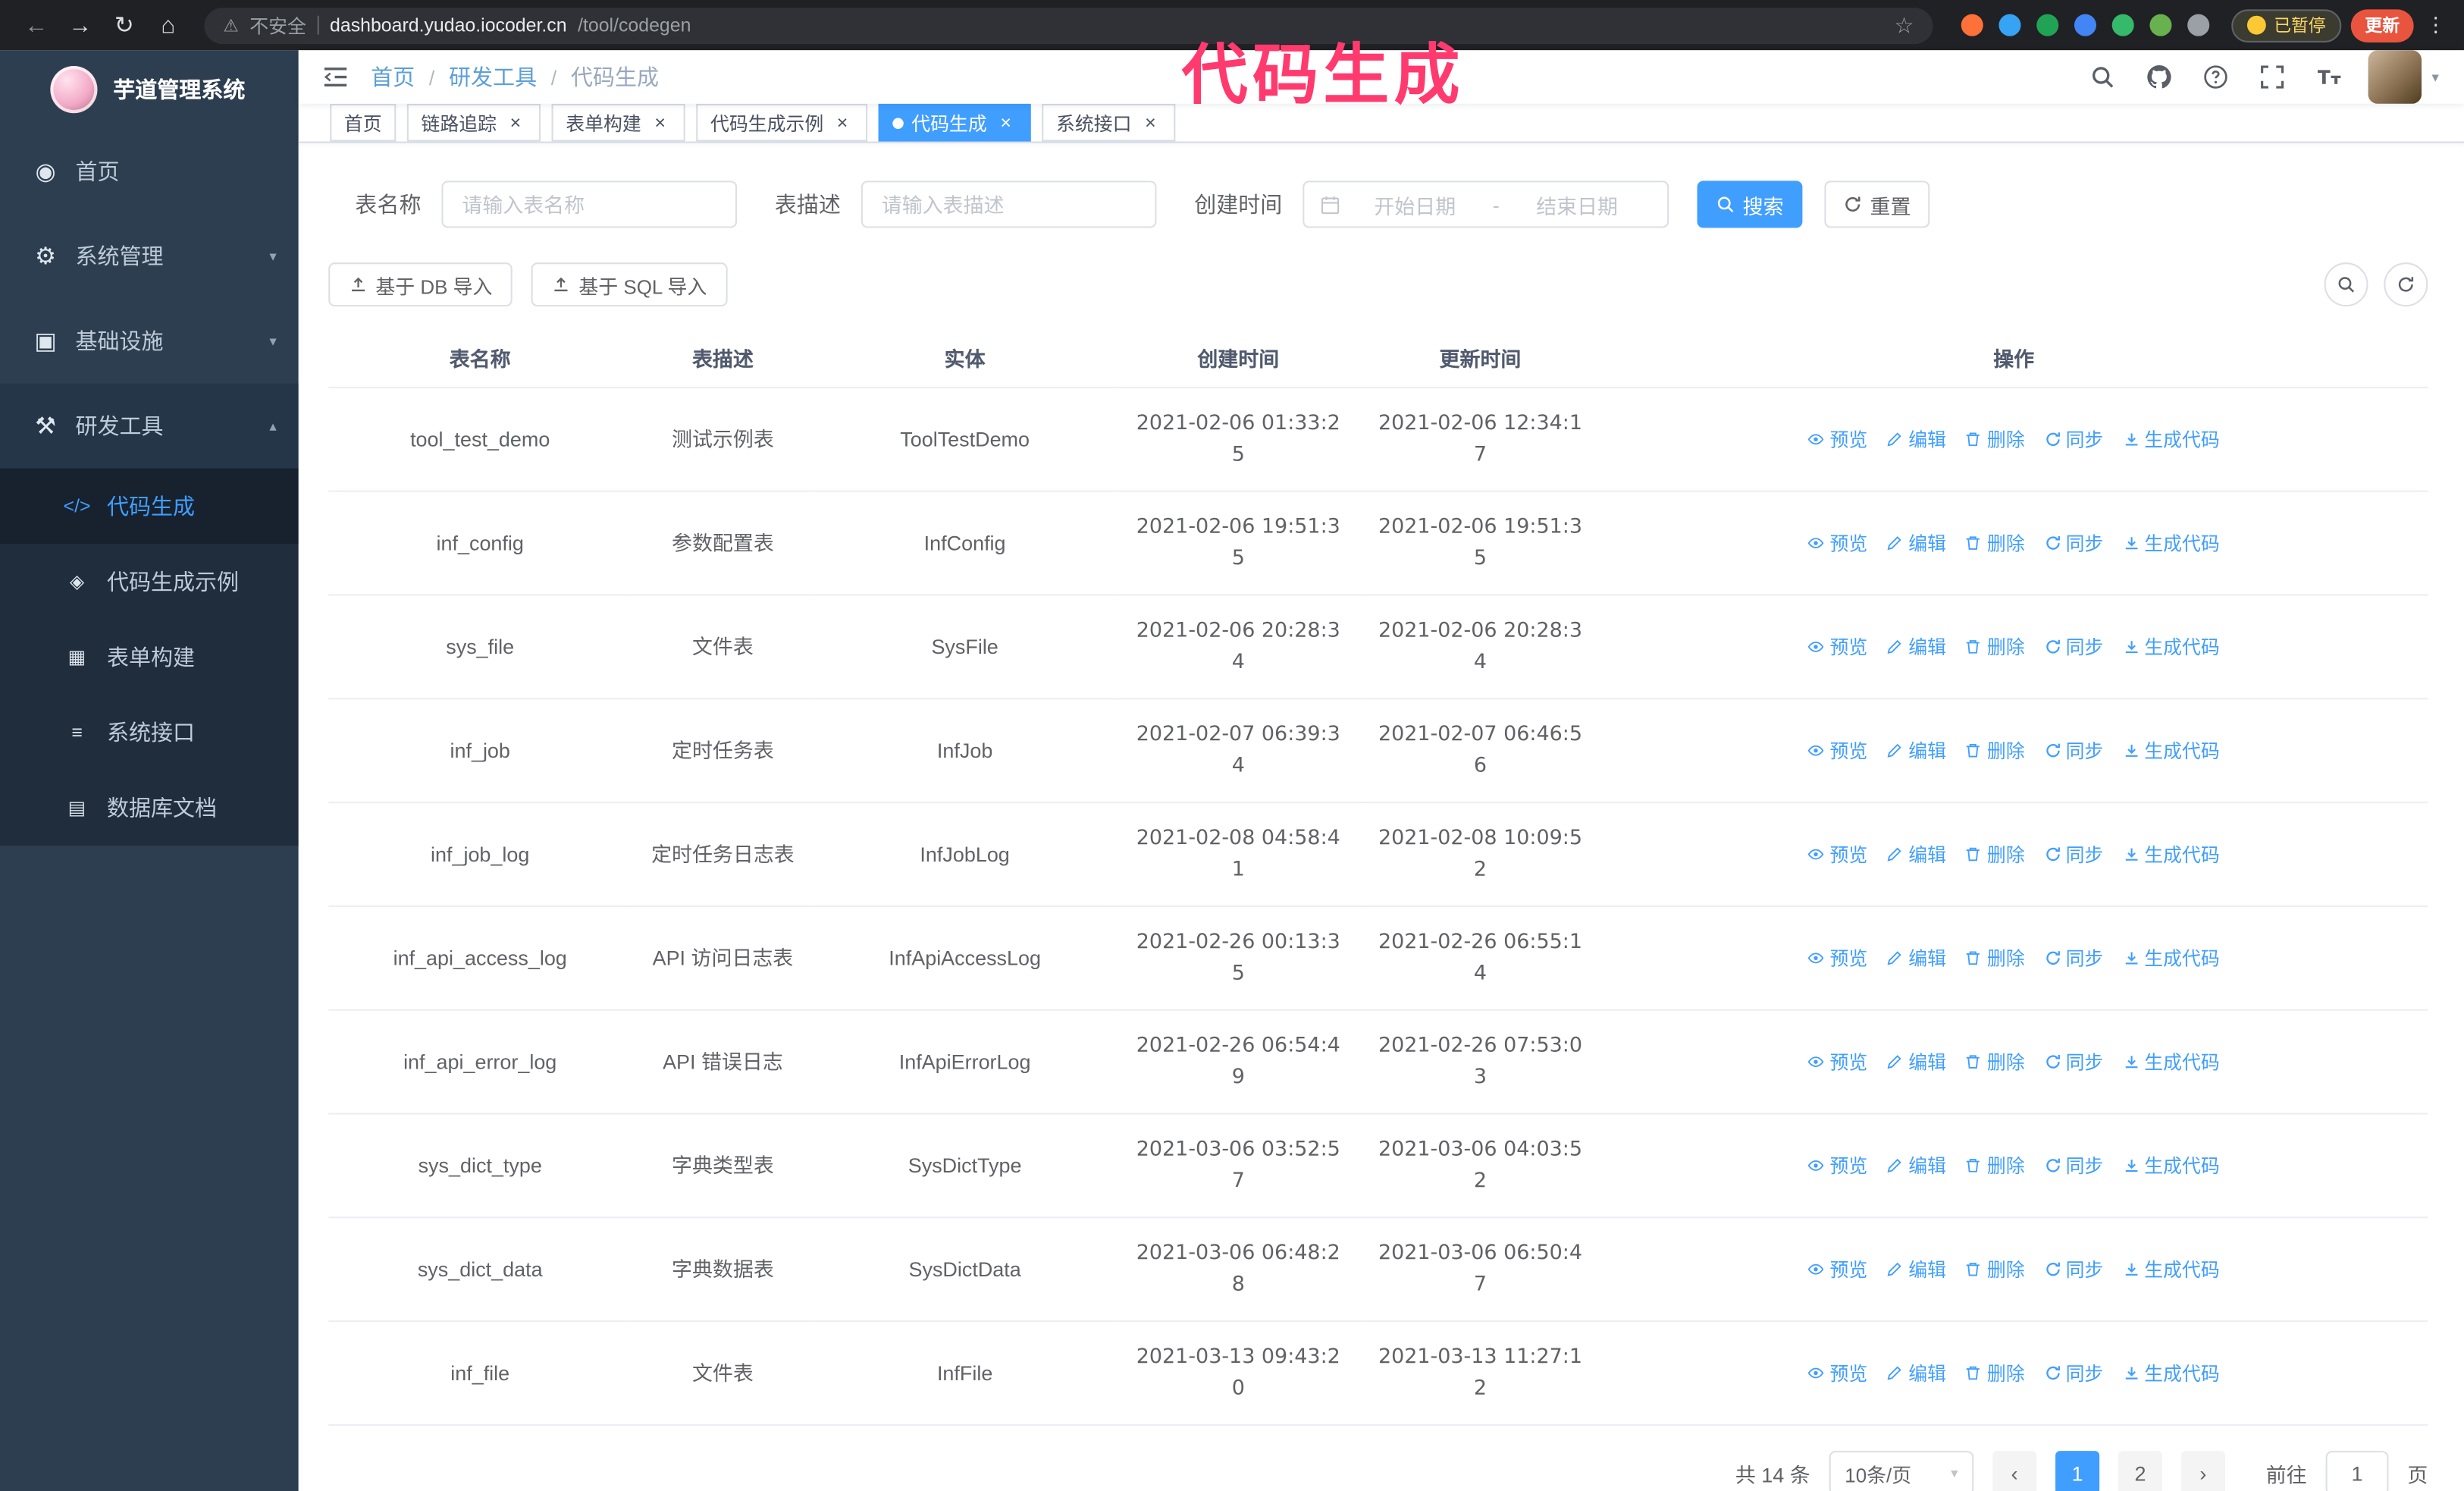  I want to click on sidebar-item-system-management: ⚙ 系统管理 ▾, so click(150, 256).